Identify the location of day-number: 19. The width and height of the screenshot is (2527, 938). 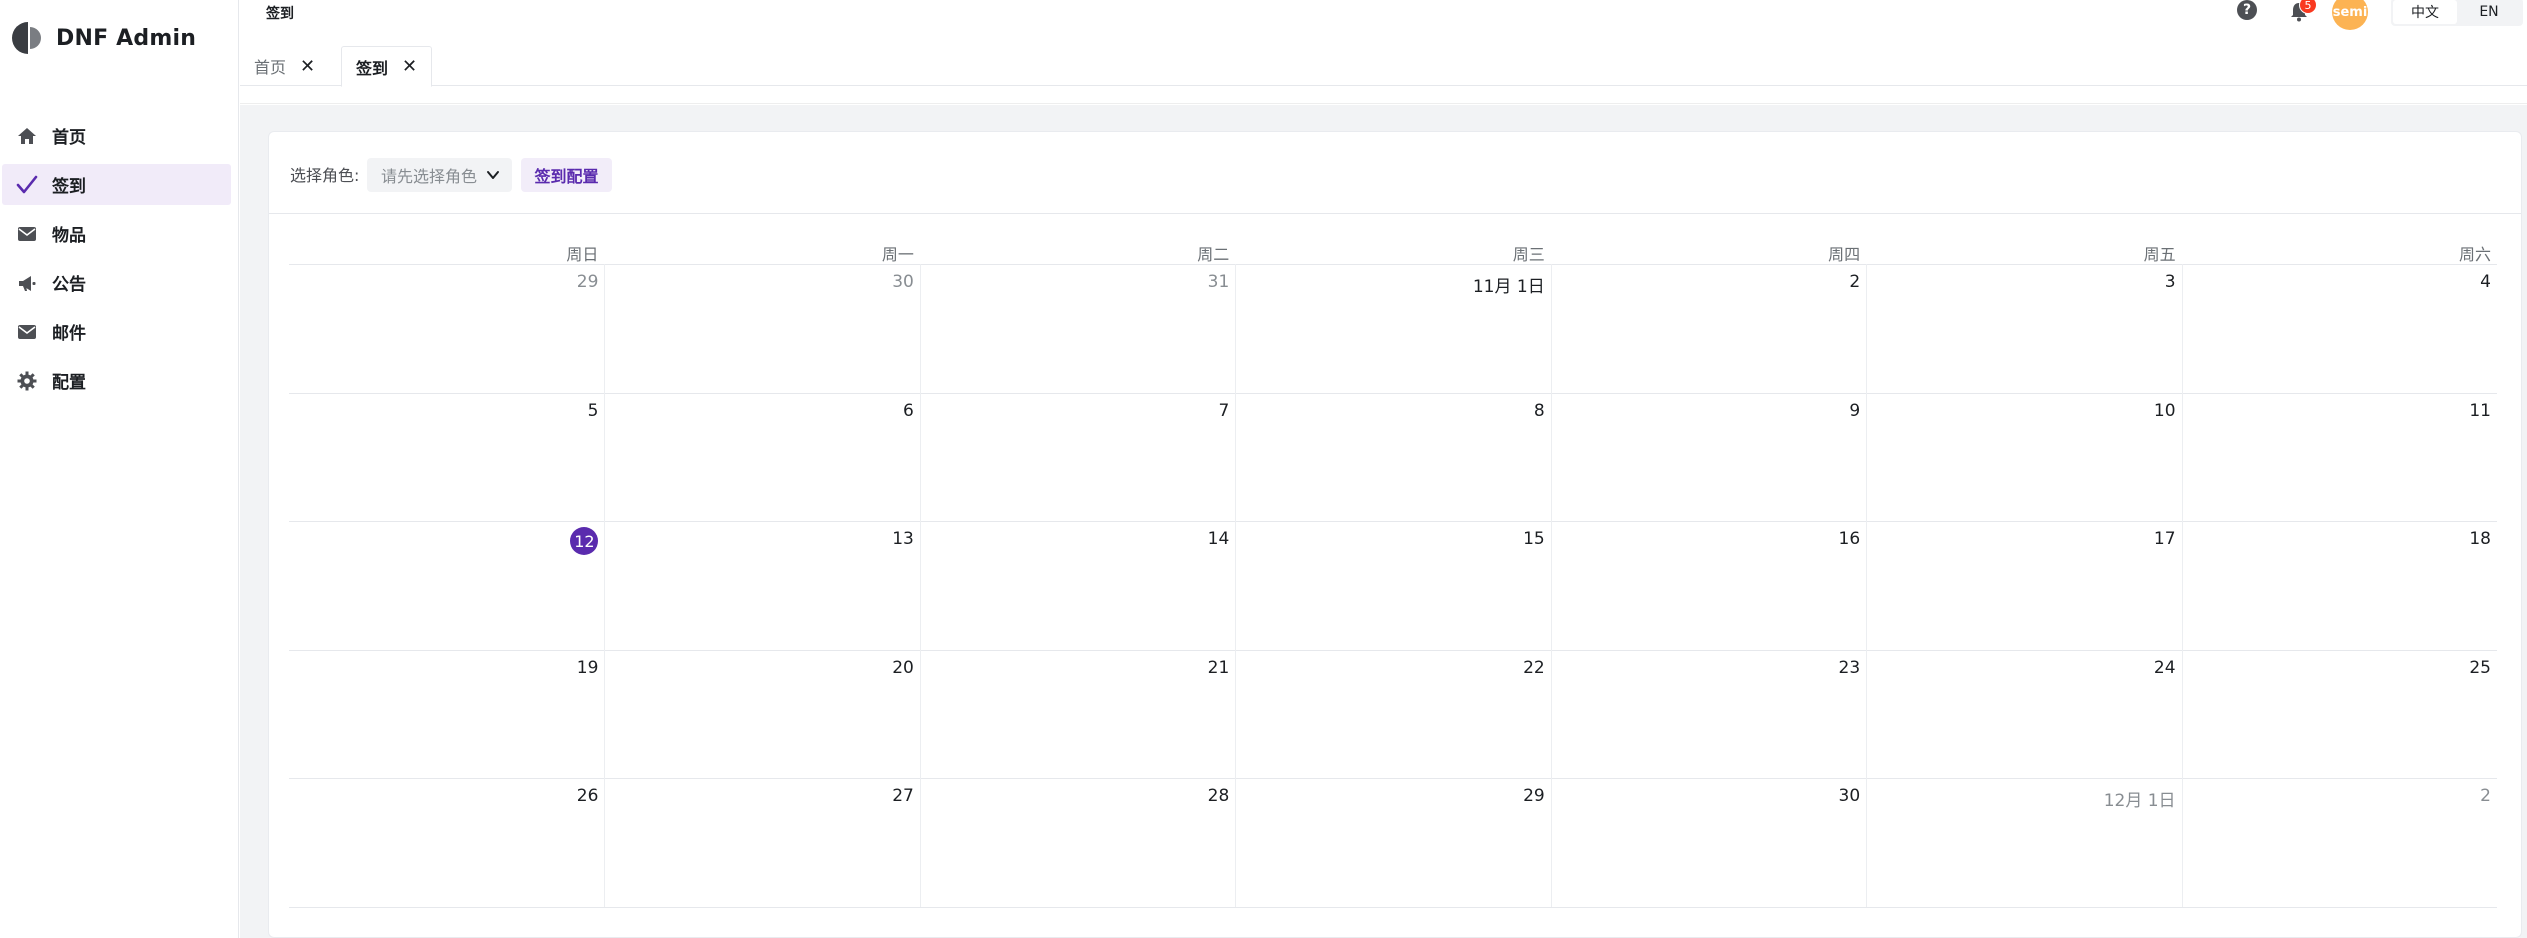
(587, 667).